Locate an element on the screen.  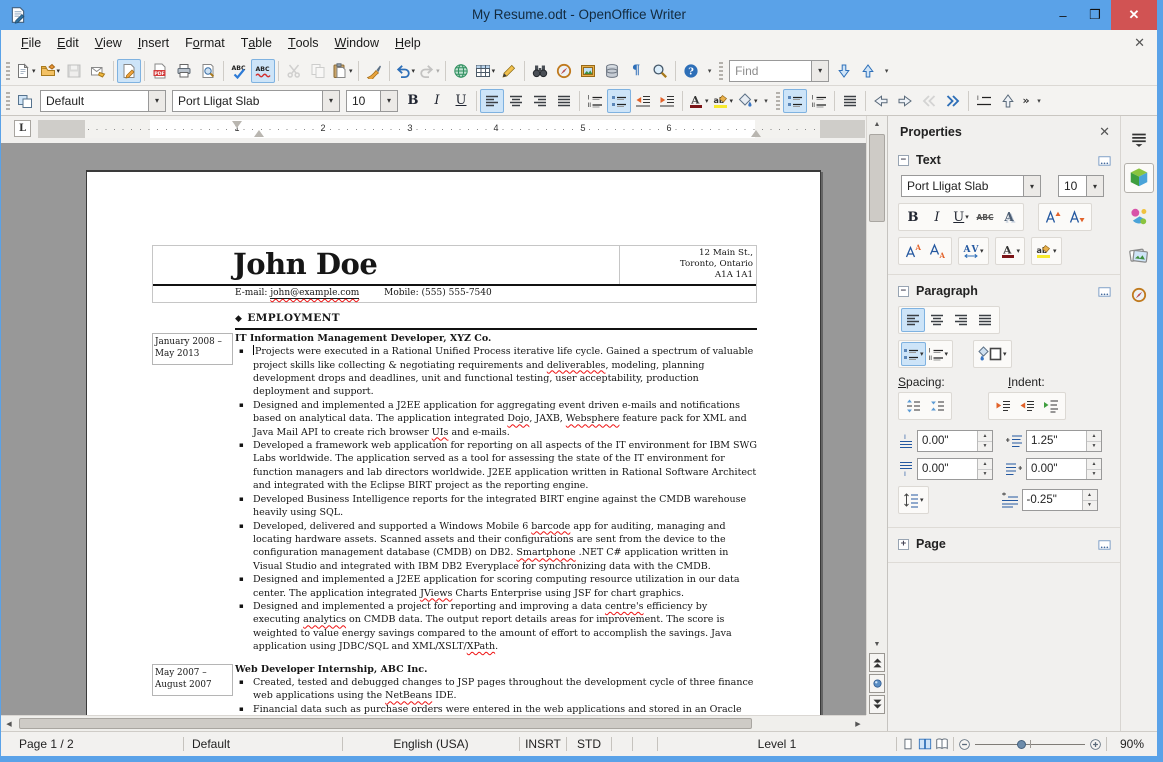
page-style-status: Default is located at coordinates (263, 744).